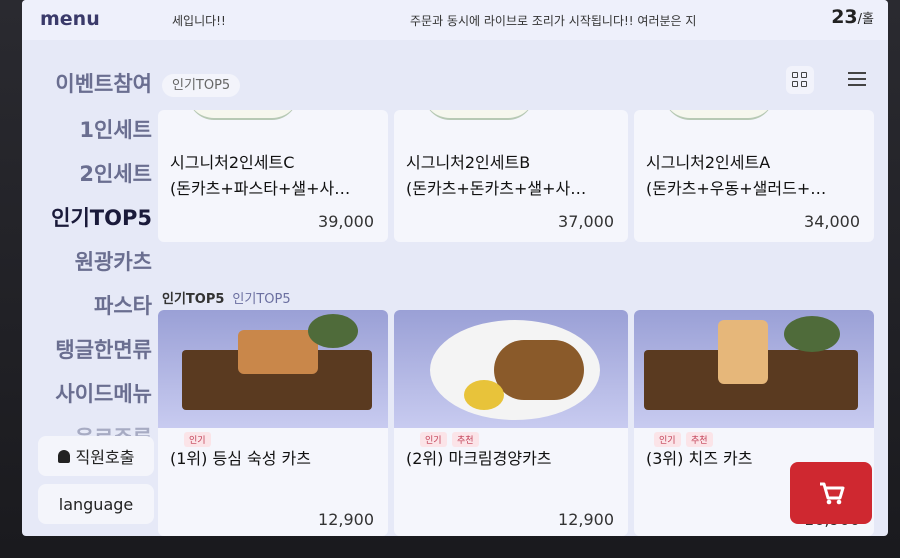 Image resolution: width=900 pixels, height=558 pixels. Describe the element at coordinates (240, 458) in the screenshot. I see `menu-name: (1위) 등심 숙성 카츠` at that location.